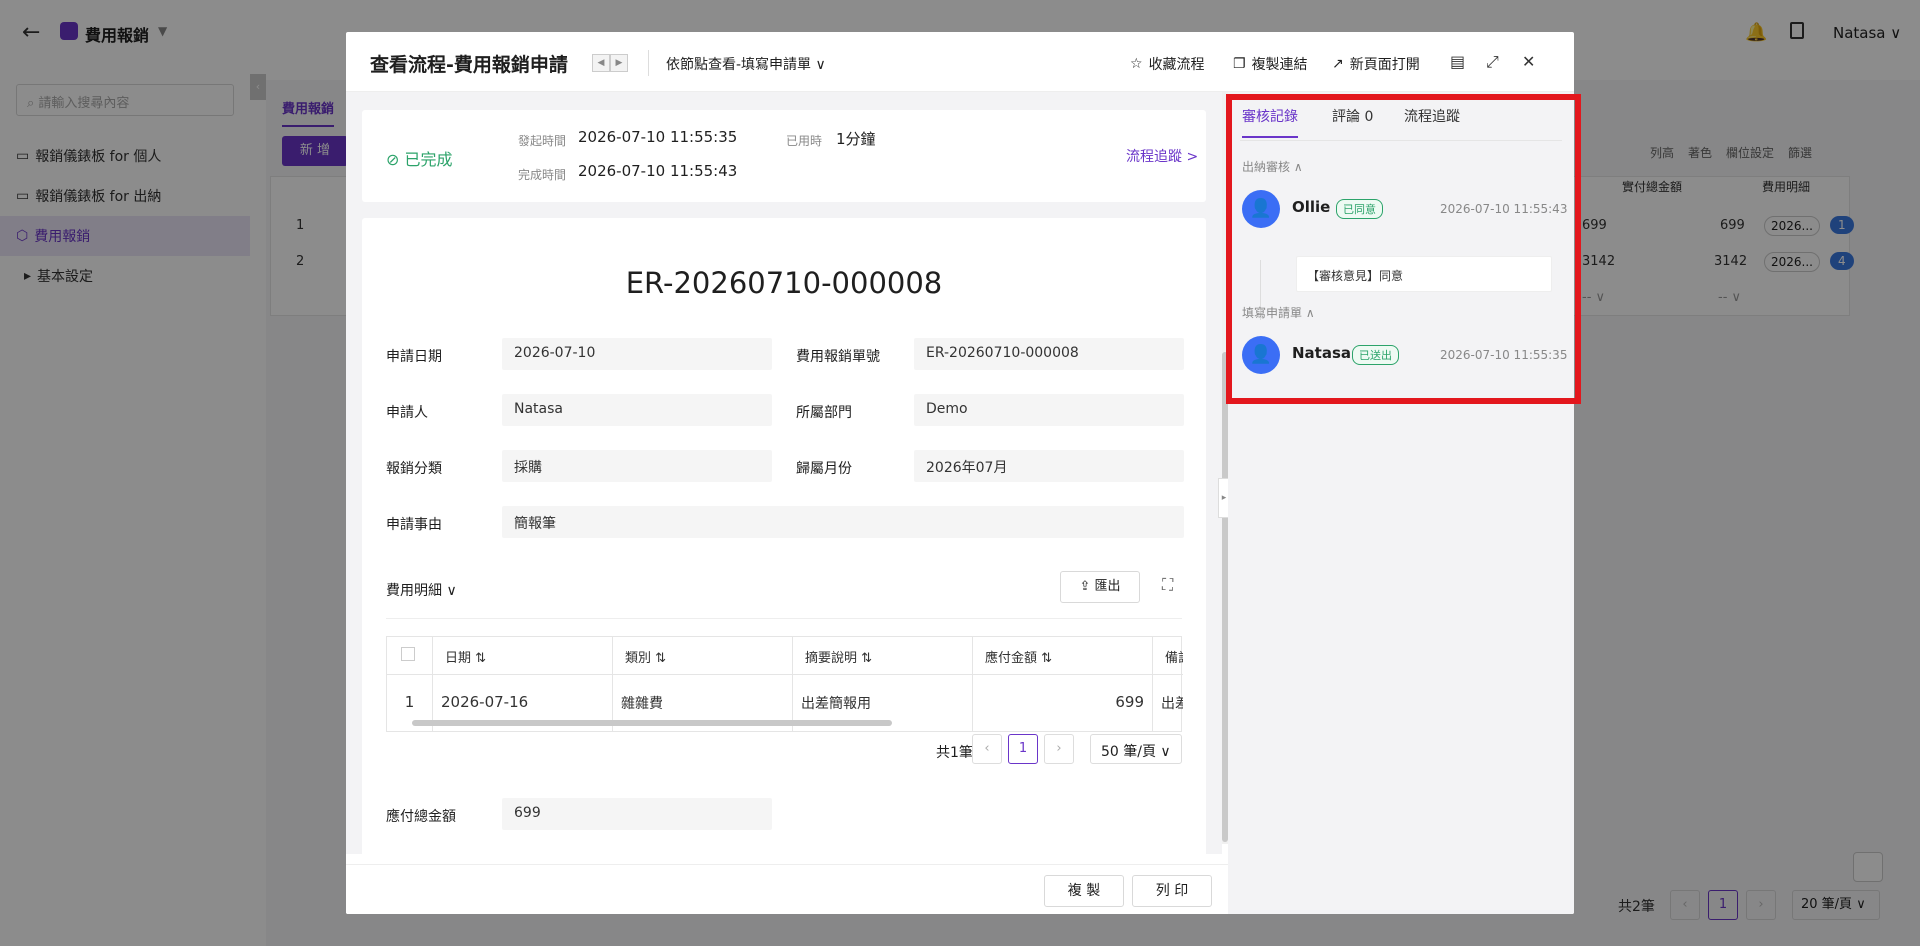 The height and width of the screenshot is (946, 1920). What do you see at coordinates (824, 469) in the screenshot?
I see `month-label: 歸屬月份` at bounding box center [824, 469].